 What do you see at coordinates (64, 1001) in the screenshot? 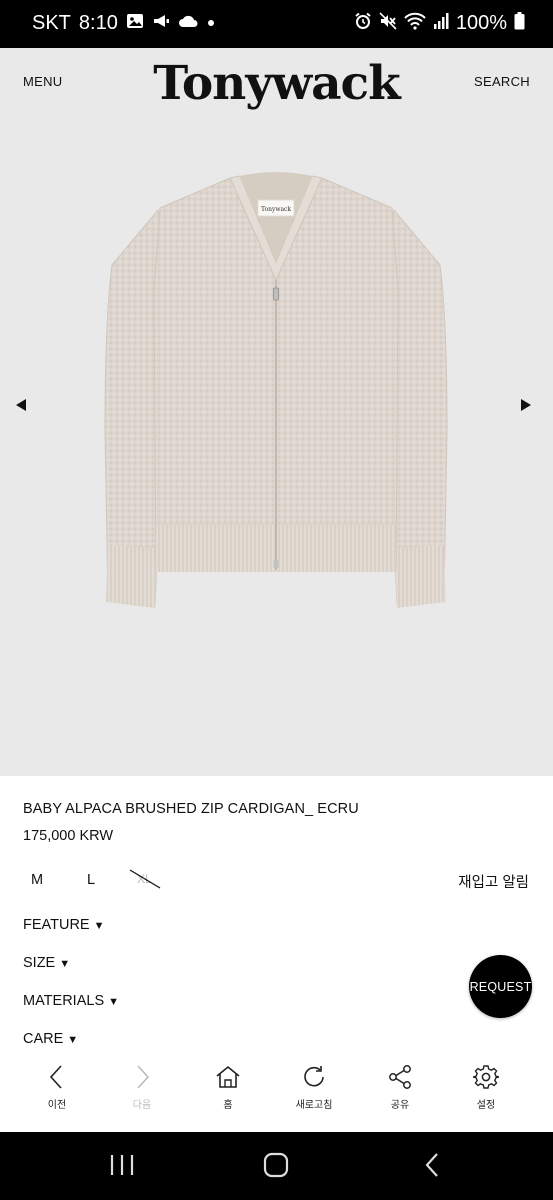
I see `materials-label: MATERIALS` at bounding box center [64, 1001].